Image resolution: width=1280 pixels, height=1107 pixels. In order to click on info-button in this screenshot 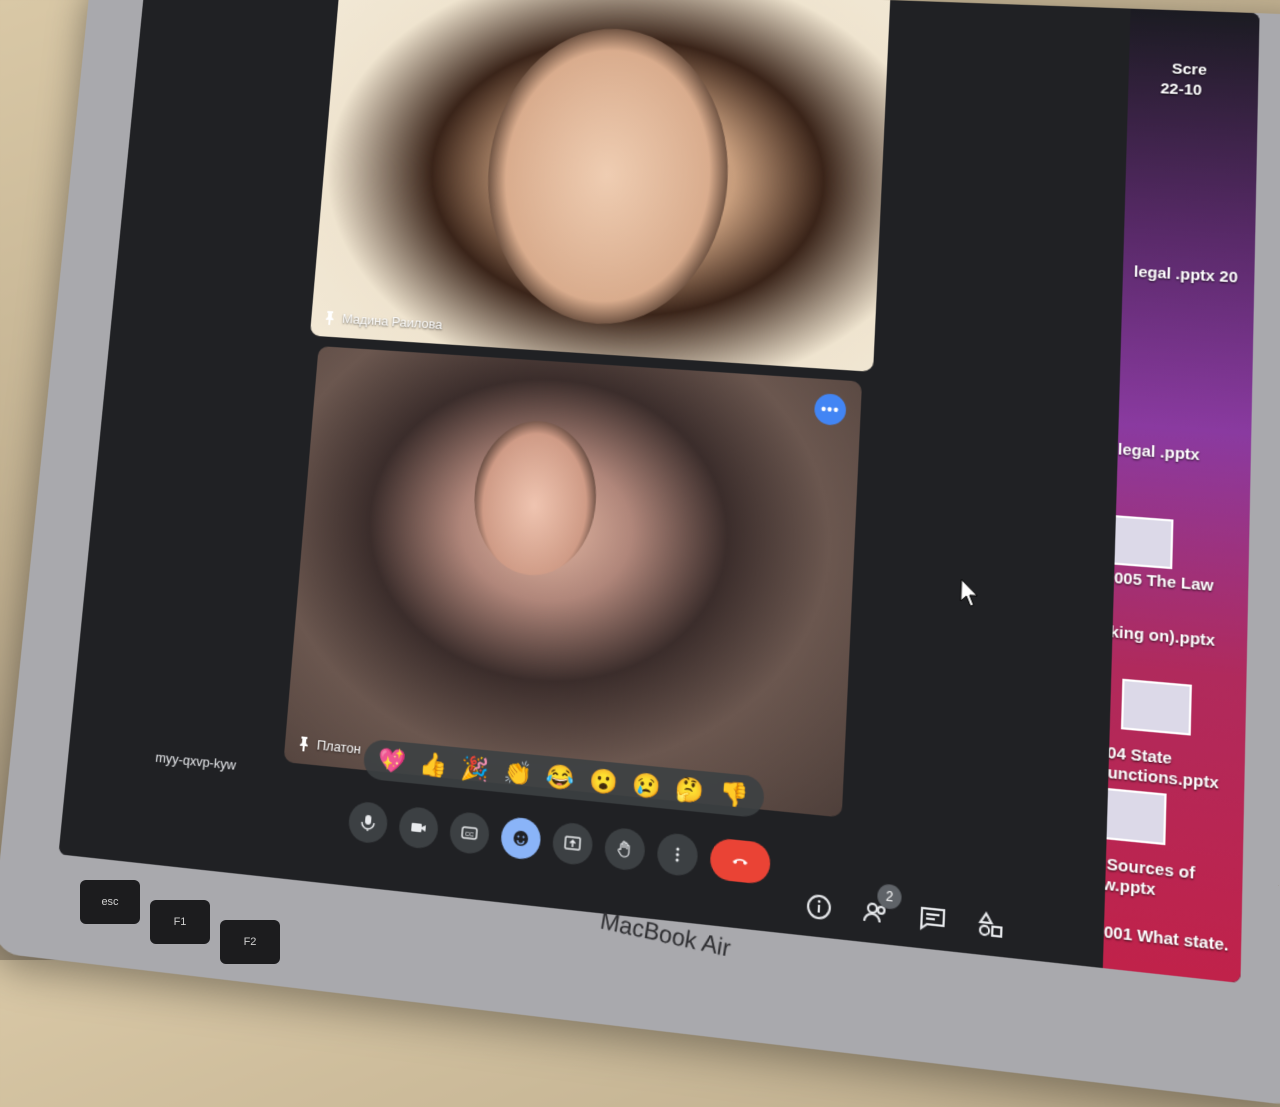, I will do `click(819, 907)`.